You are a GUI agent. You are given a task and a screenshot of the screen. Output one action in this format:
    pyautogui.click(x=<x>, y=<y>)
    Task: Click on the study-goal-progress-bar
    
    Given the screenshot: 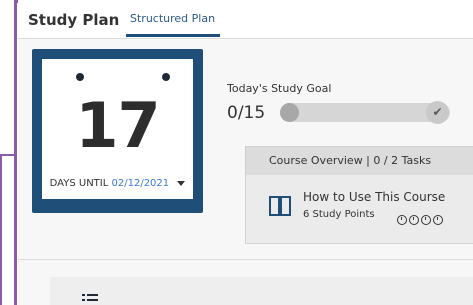 What is the action you would take?
    pyautogui.click(x=365, y=112)
    